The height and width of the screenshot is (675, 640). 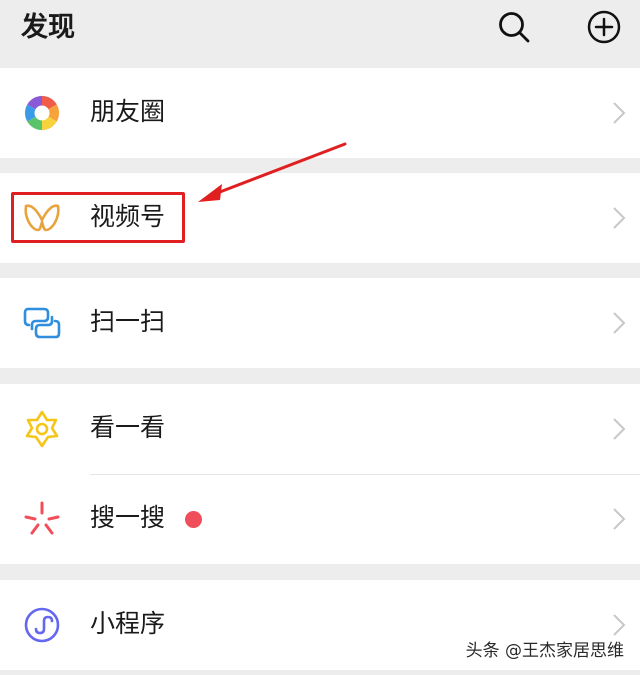 I want to click on aperture-icon, so click(x=42, y=113).